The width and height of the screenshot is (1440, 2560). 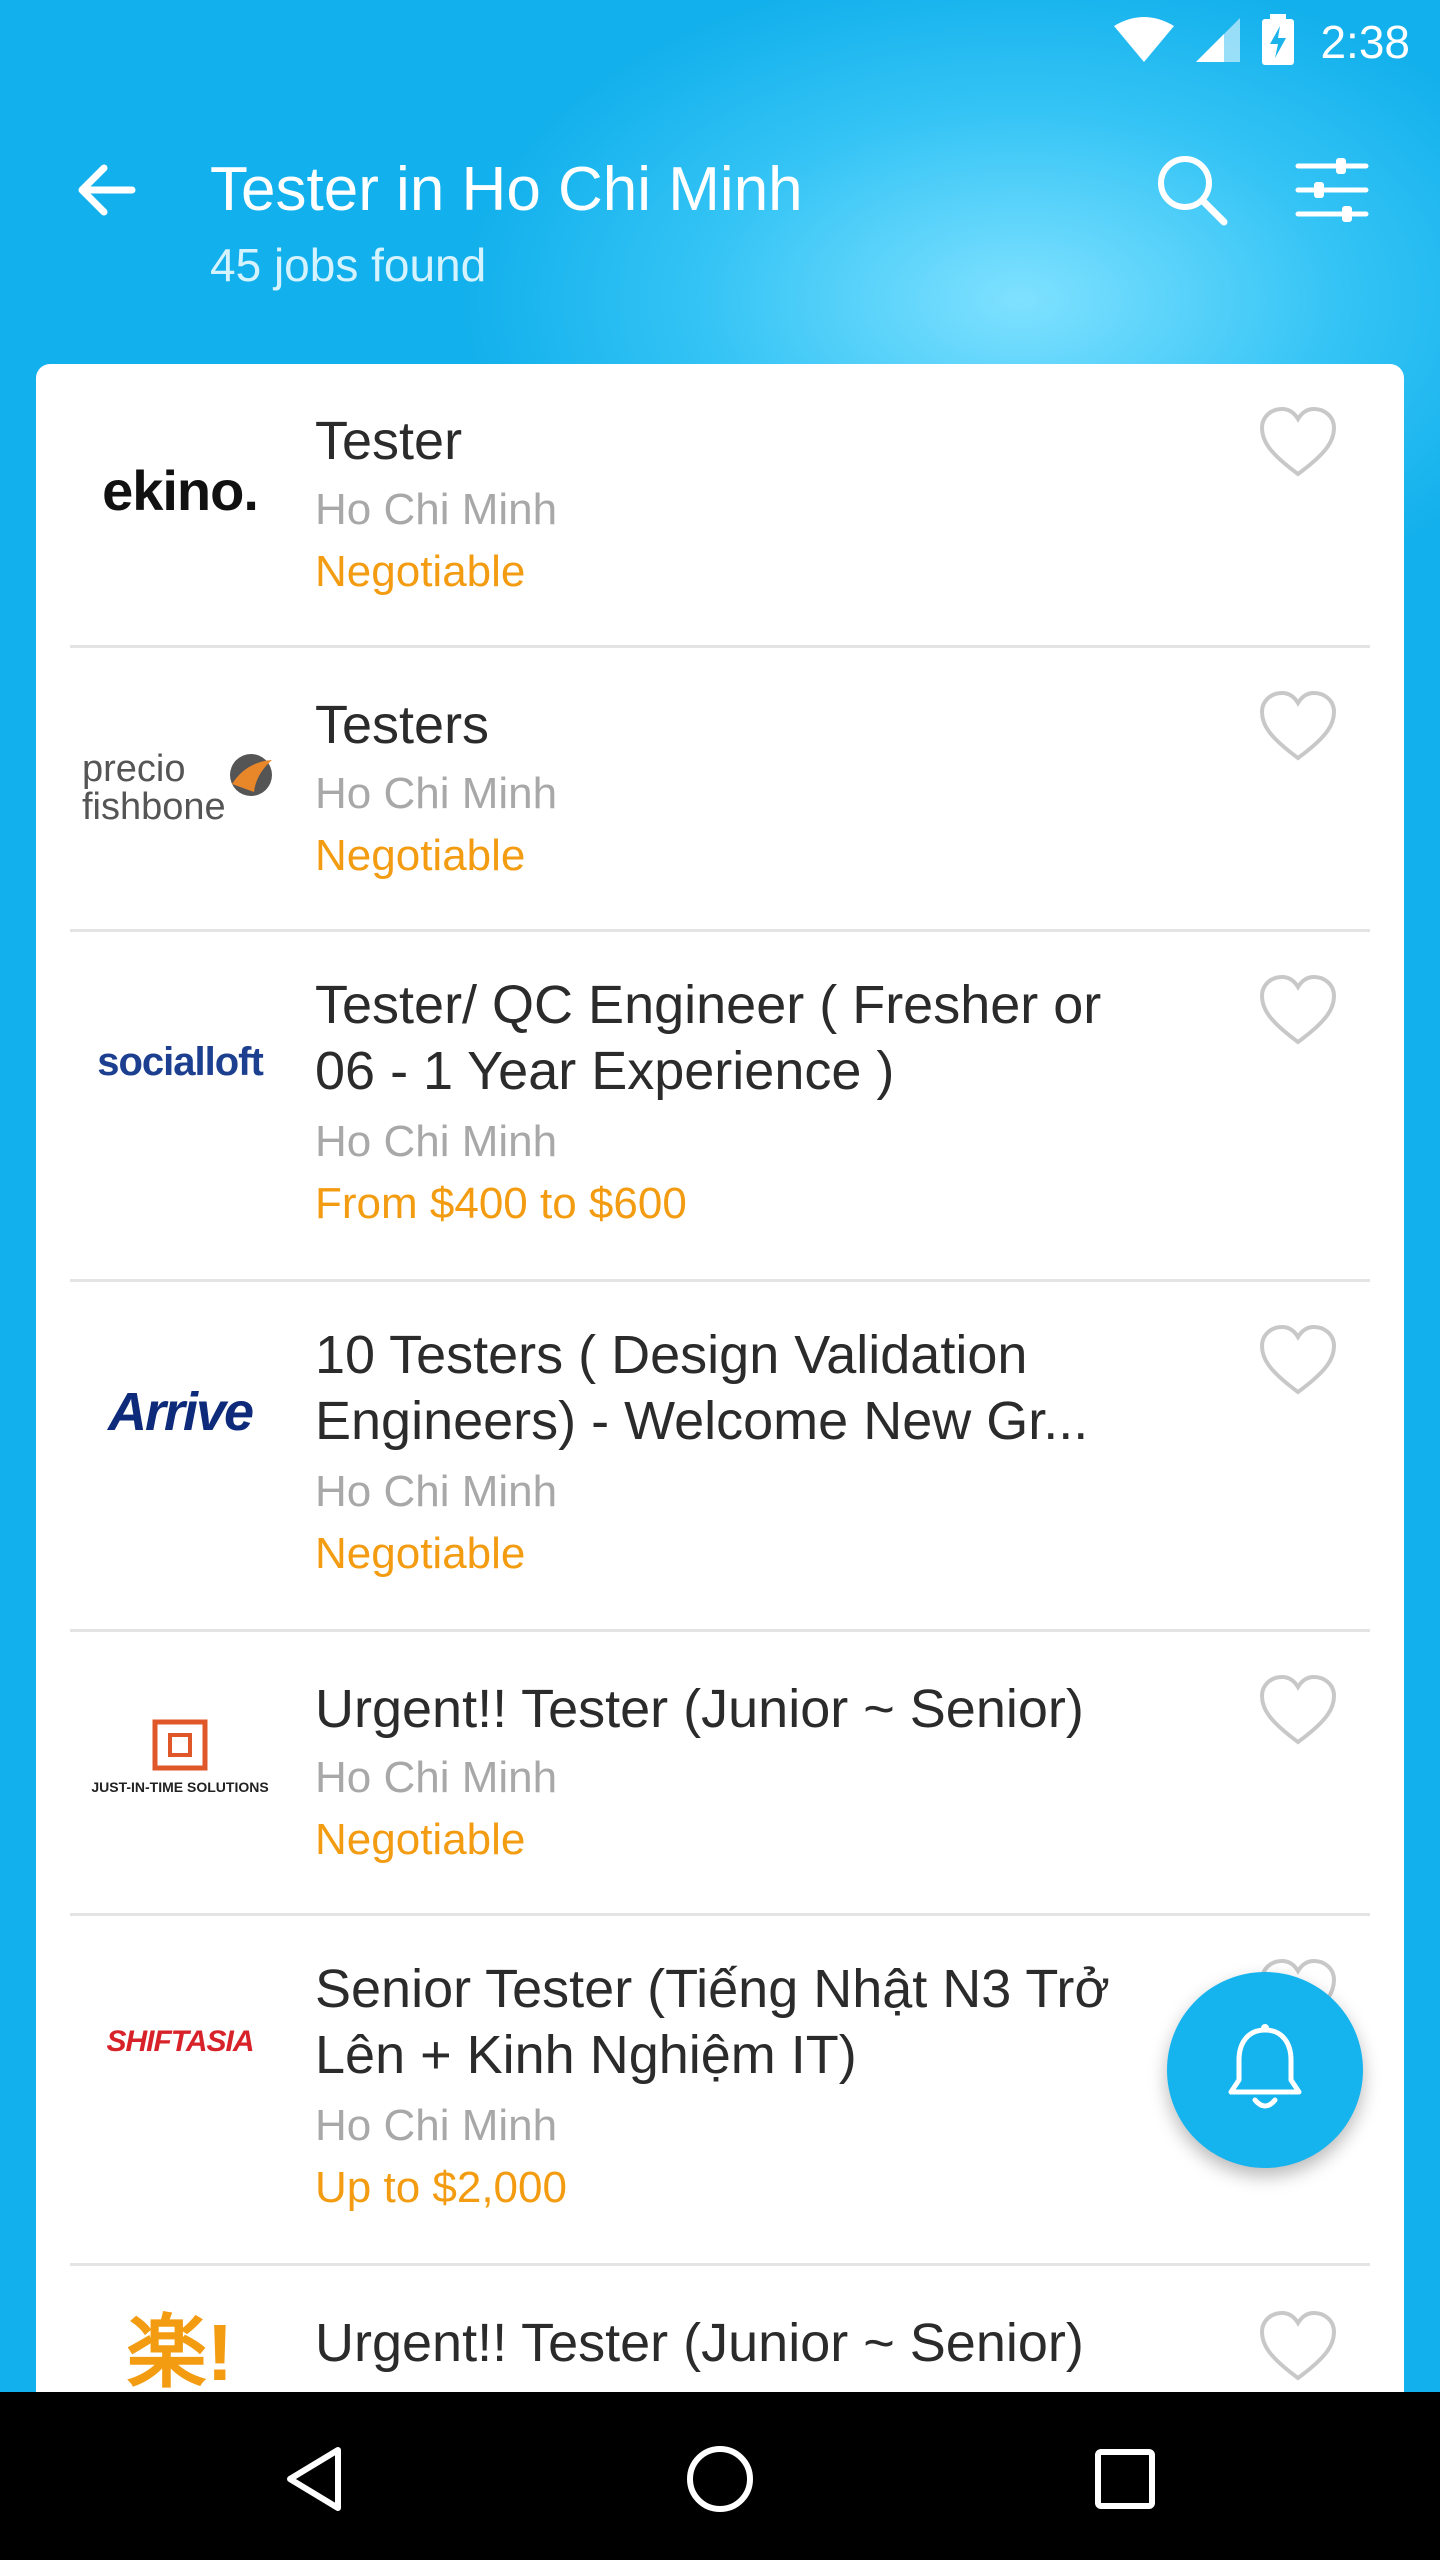 I want to click on jobs-count: 45 jobs found, so click(x=348, y=265).